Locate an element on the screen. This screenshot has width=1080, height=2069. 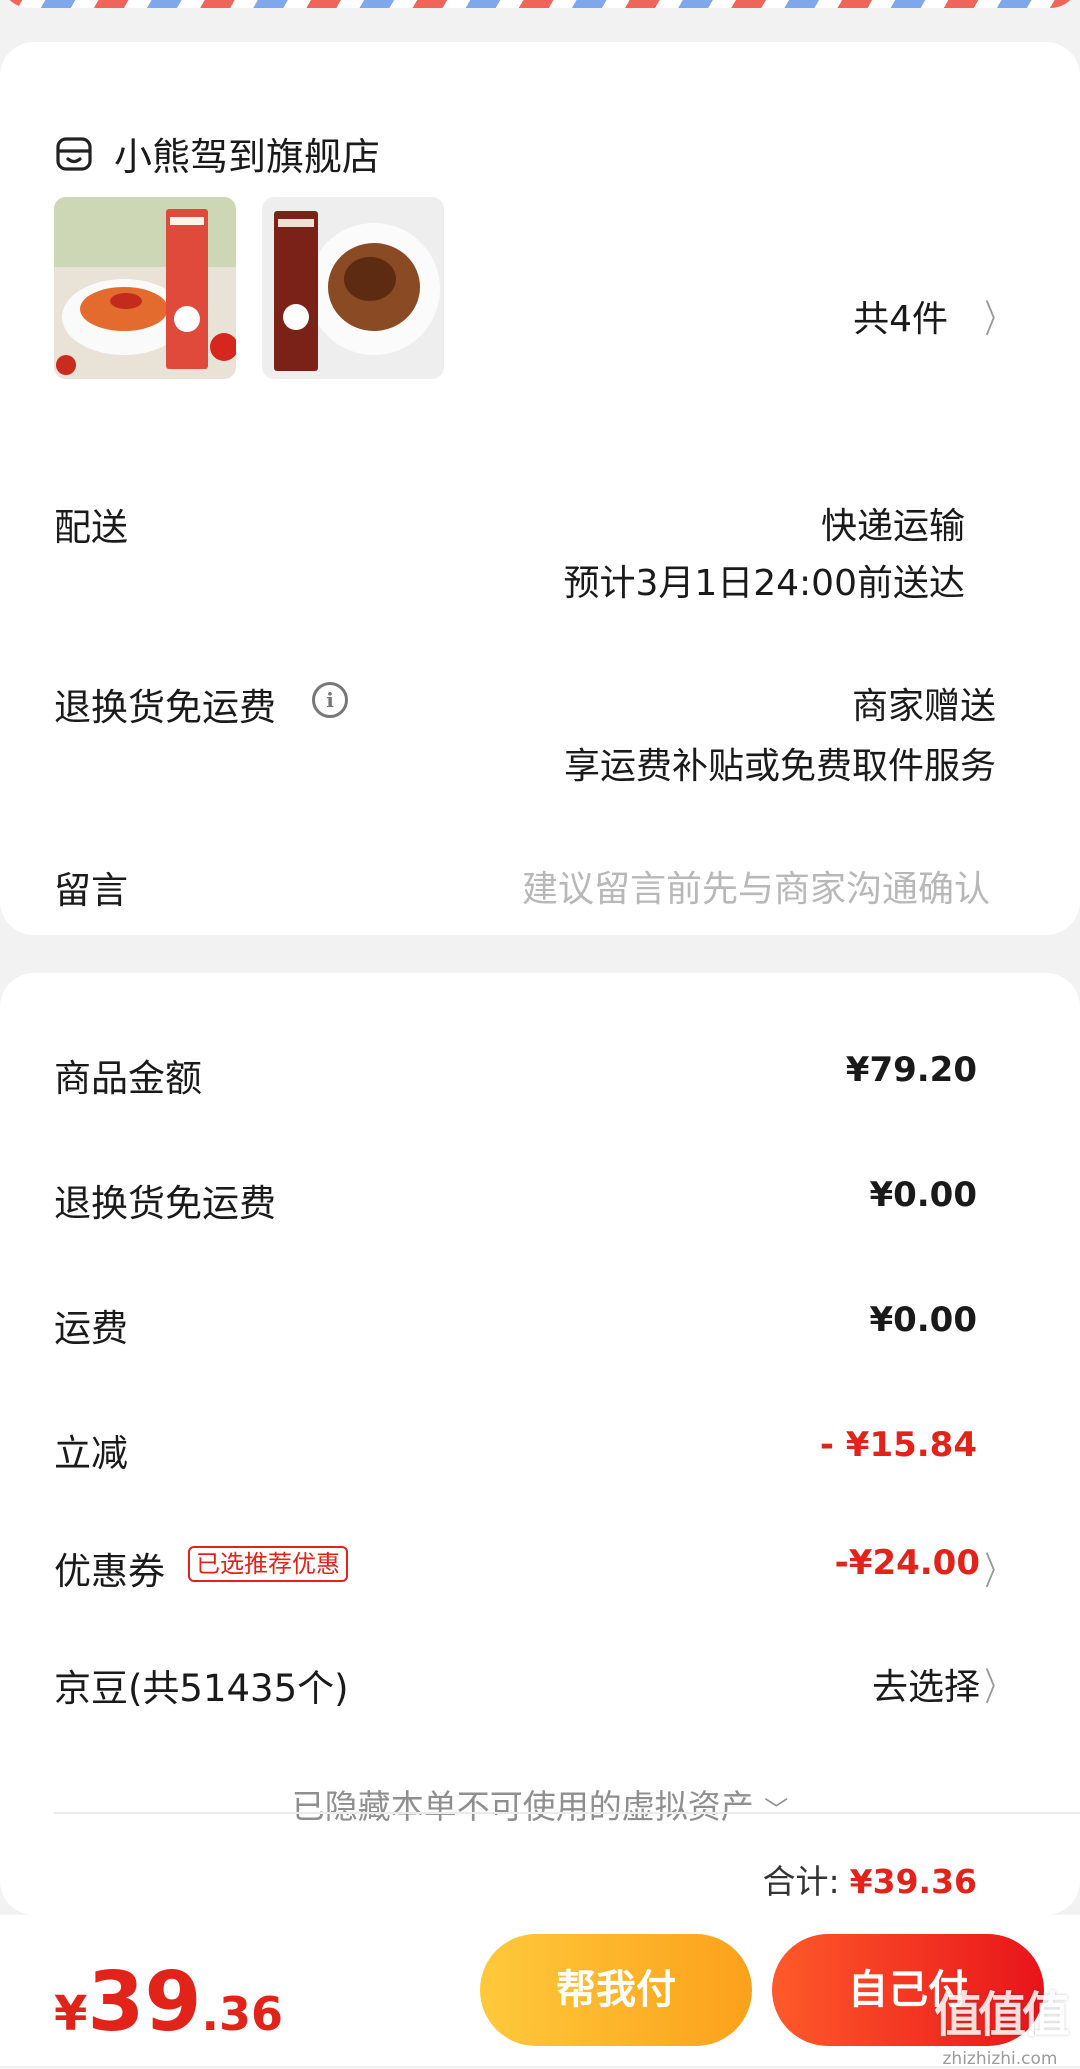
price-integer: 39 is located at coordinates (144, 2002).